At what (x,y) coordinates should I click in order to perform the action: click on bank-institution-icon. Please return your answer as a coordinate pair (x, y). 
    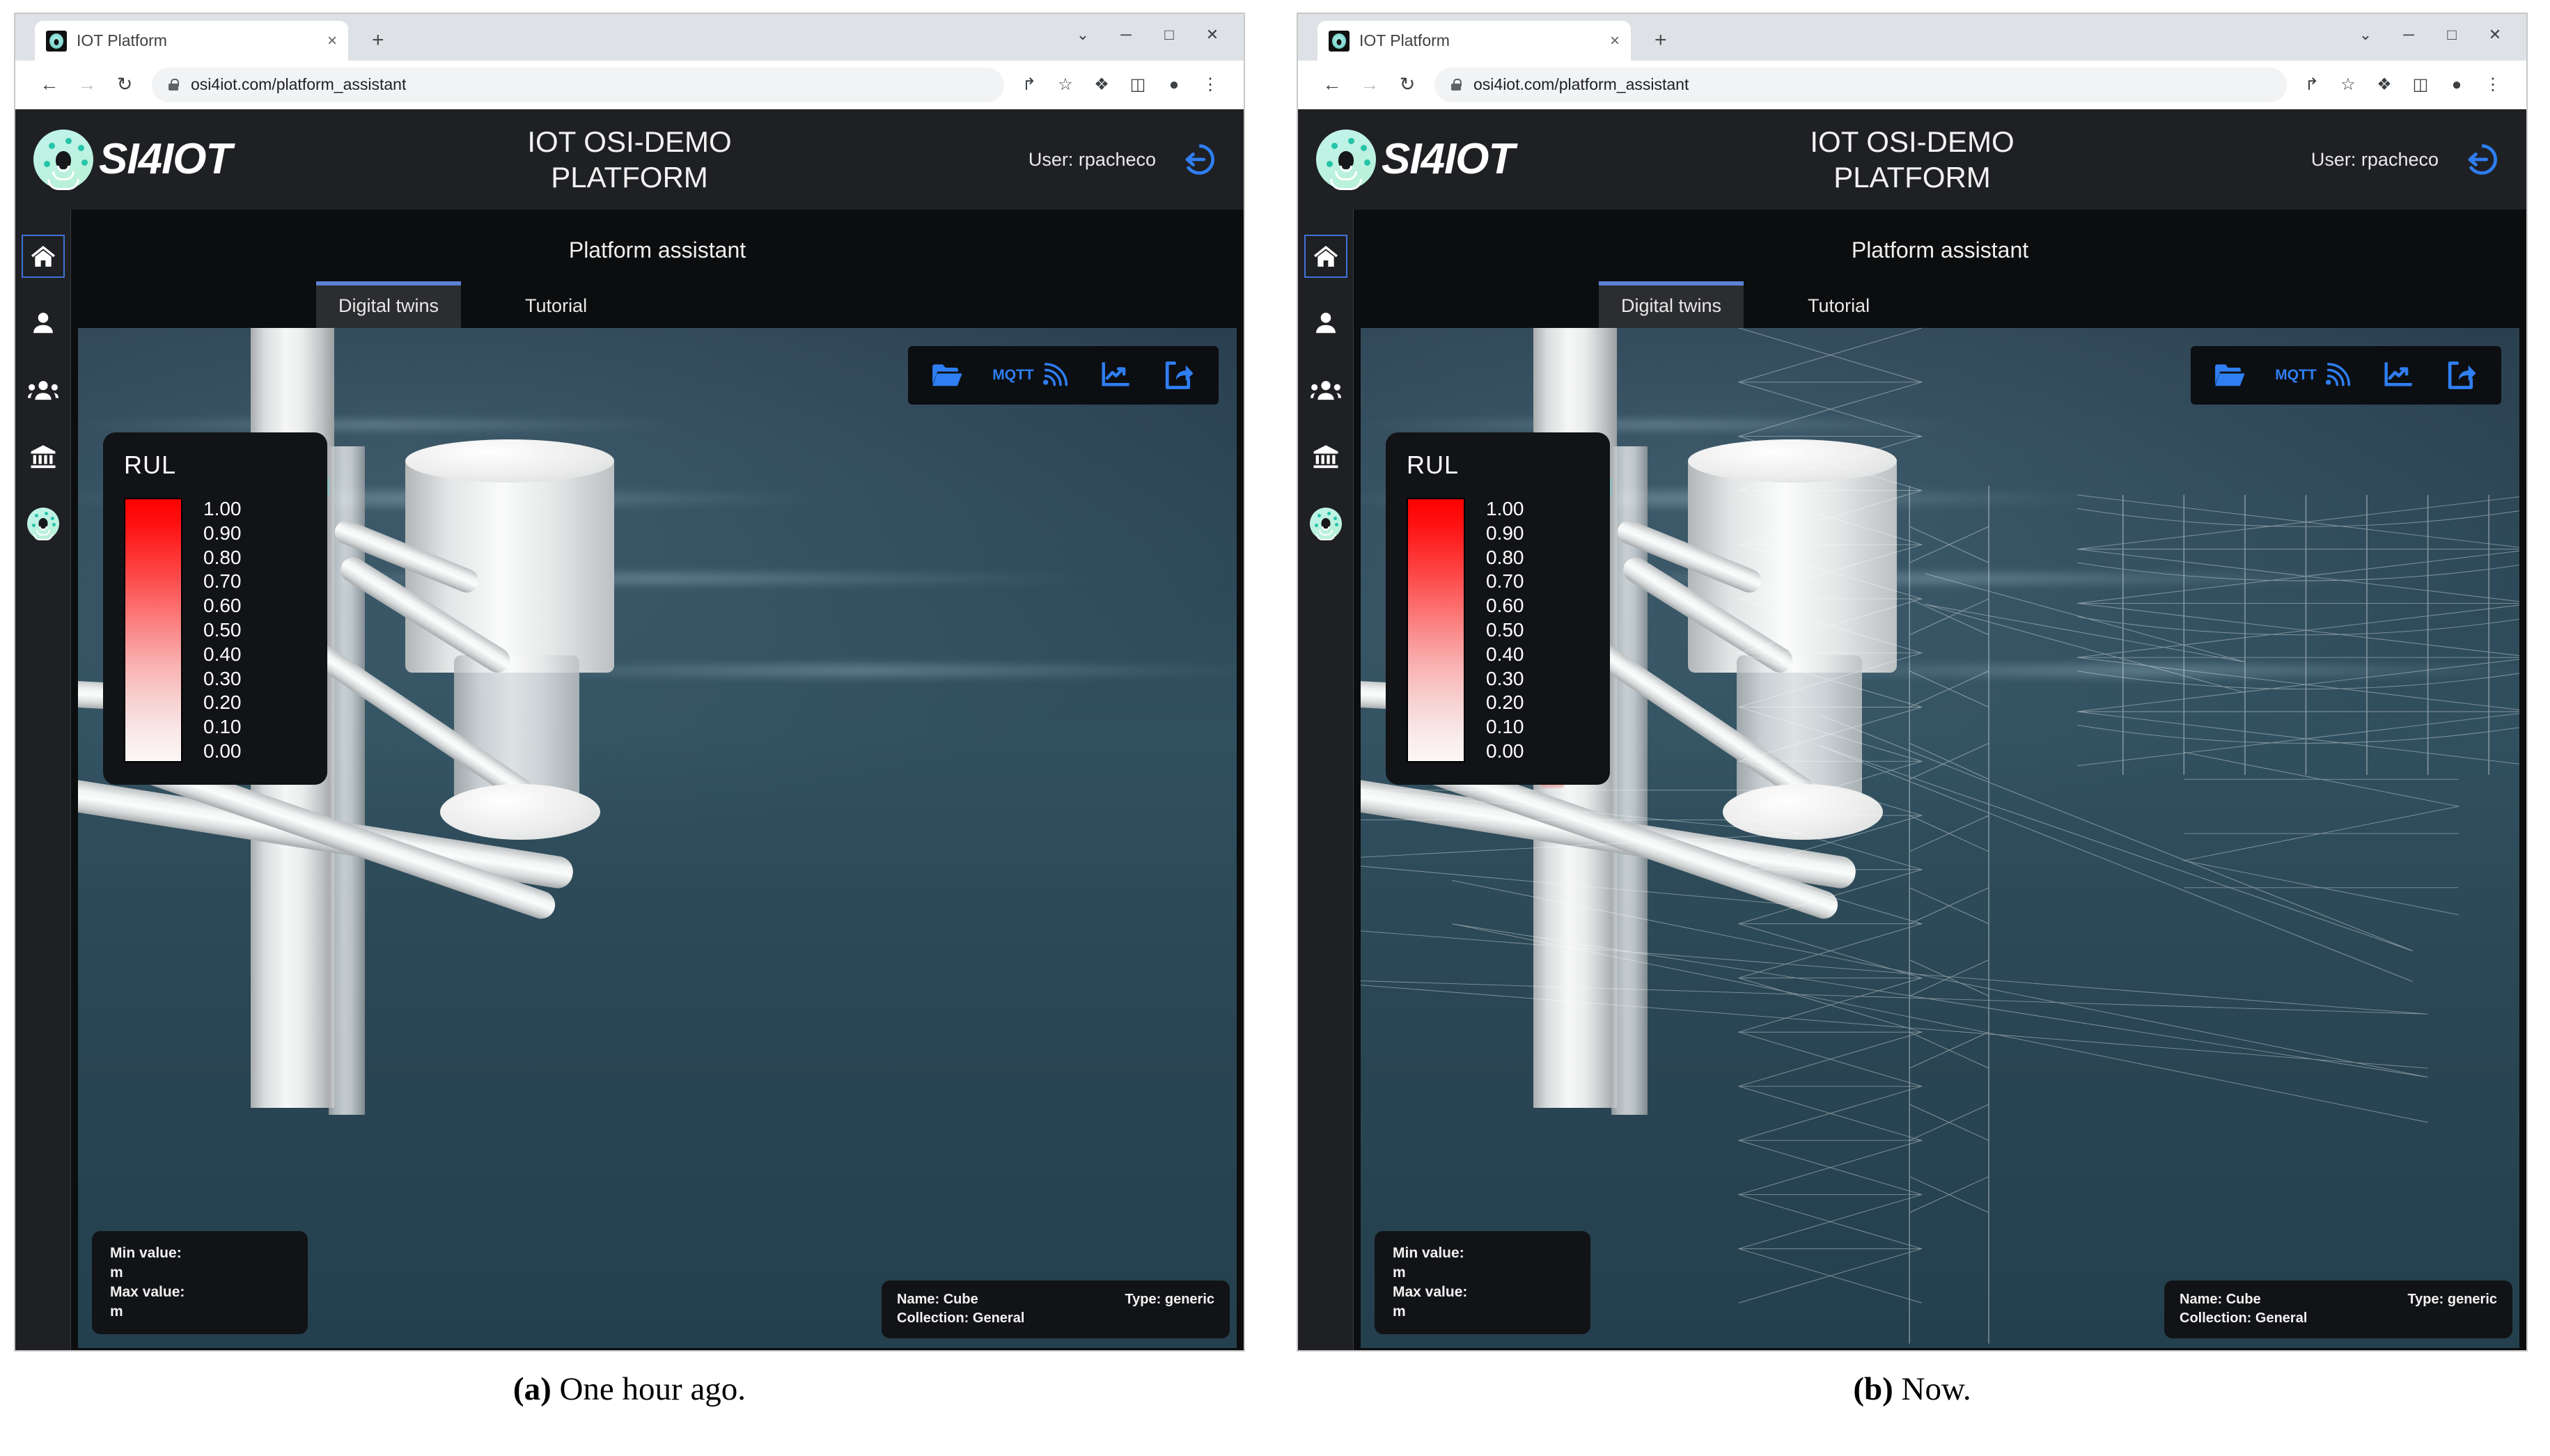
    Looking at the image, I should click on (43, 457).